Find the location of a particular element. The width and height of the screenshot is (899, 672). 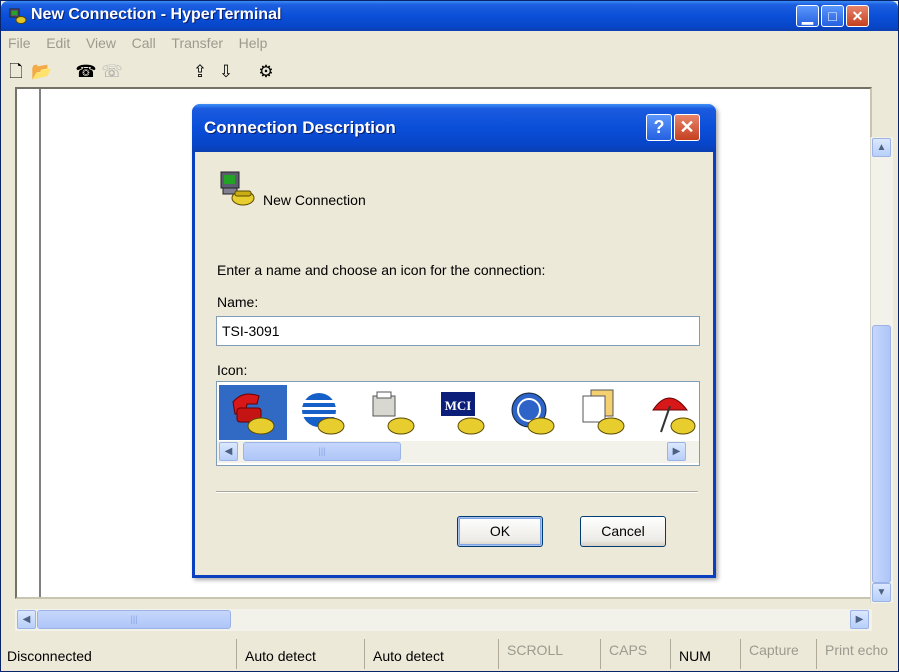

status-scroll: SCROLL is located at coordinates (551, 654).